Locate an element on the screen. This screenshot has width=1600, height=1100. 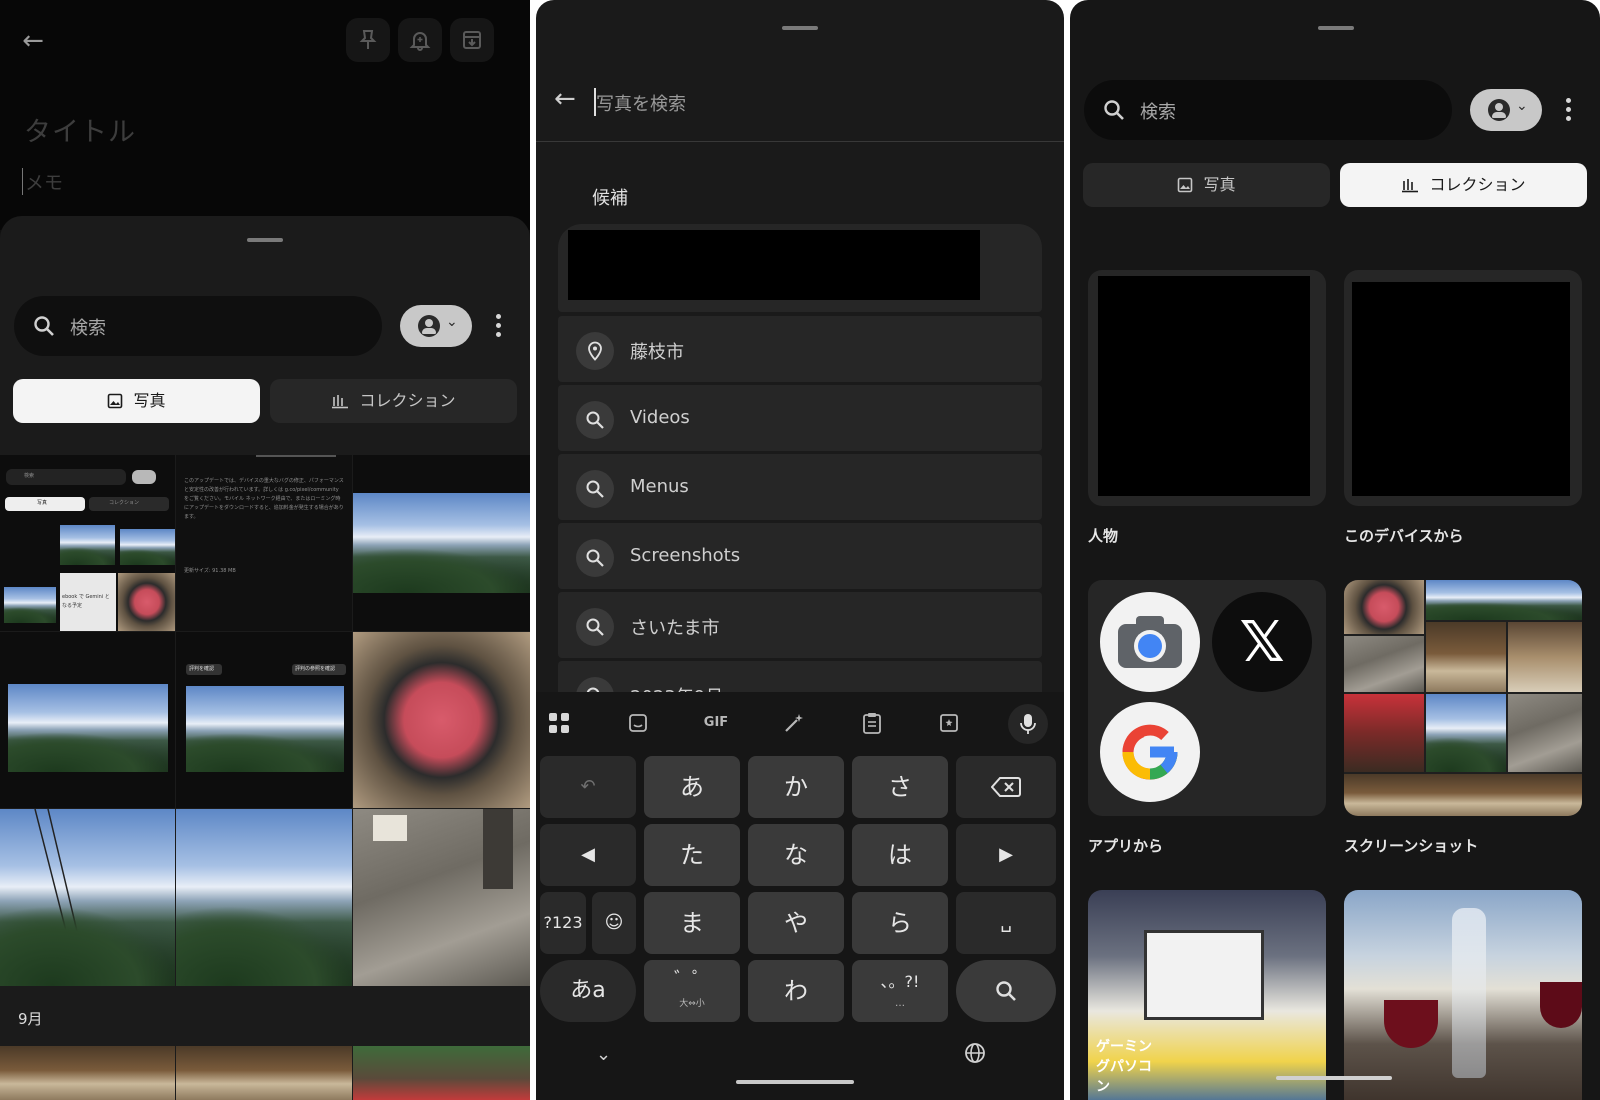
photo-thumbnail-mountain-wire is located at coordinates (441, 543).